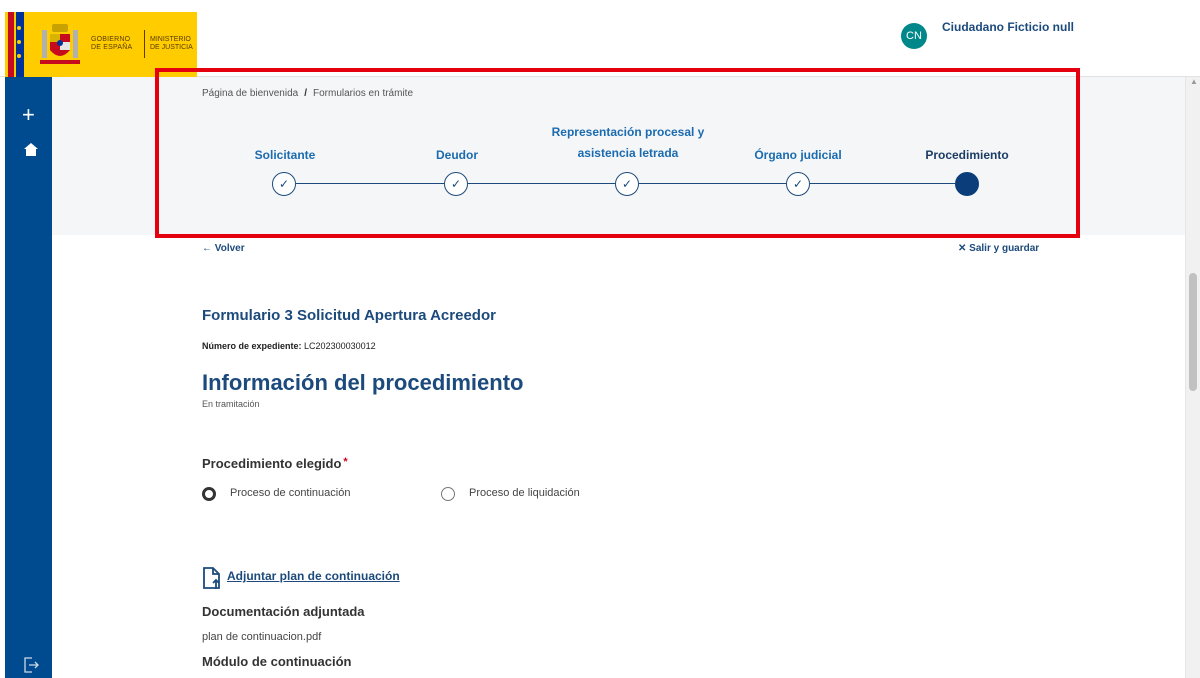  I want to click on flag-strip, so click(16, 44).